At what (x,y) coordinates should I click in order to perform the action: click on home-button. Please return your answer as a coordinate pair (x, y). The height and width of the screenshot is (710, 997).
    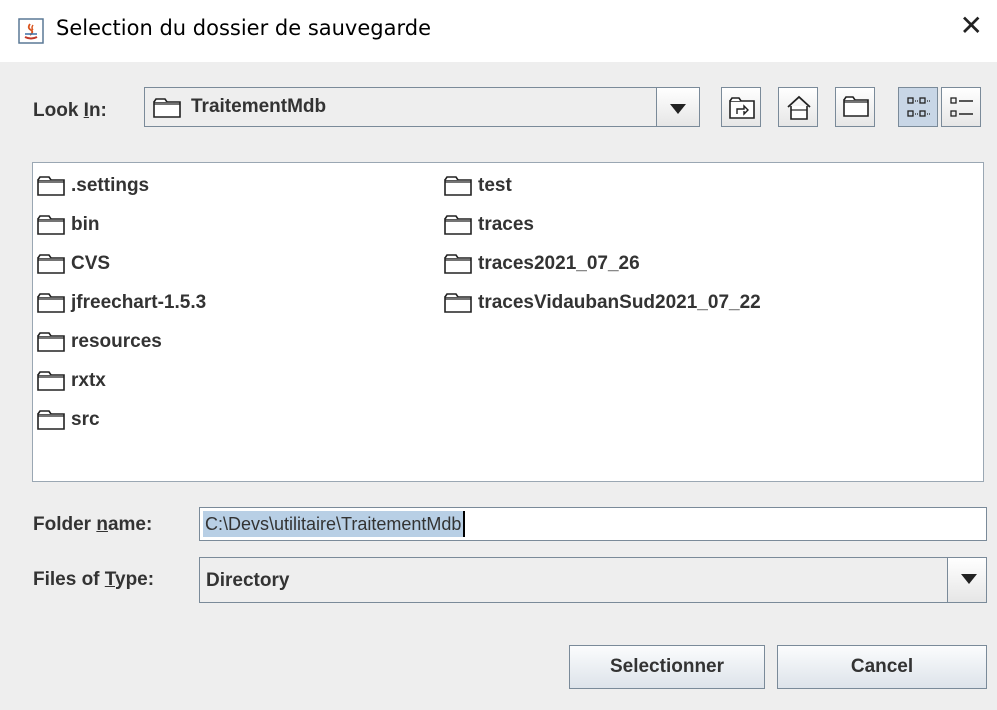
    Looking at the image, I should click on (798, 107).